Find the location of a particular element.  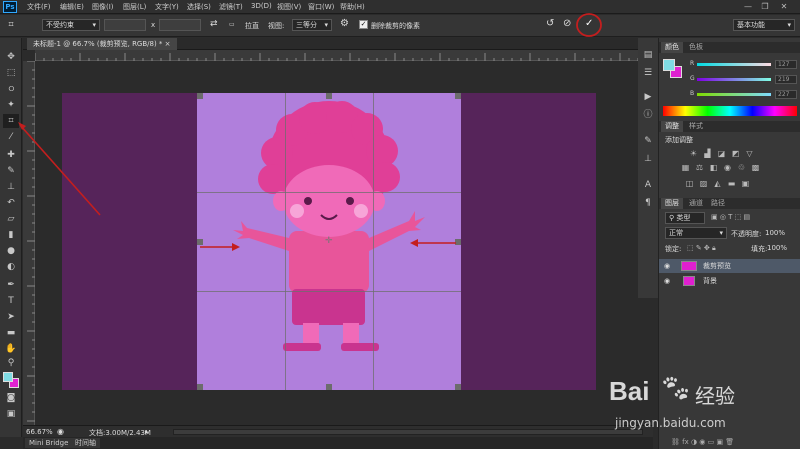

layer-actions-icons: ⛓ fx ◑ ◉ ▭ ▣ 🗑︎ is located at coordinates (702, 442).